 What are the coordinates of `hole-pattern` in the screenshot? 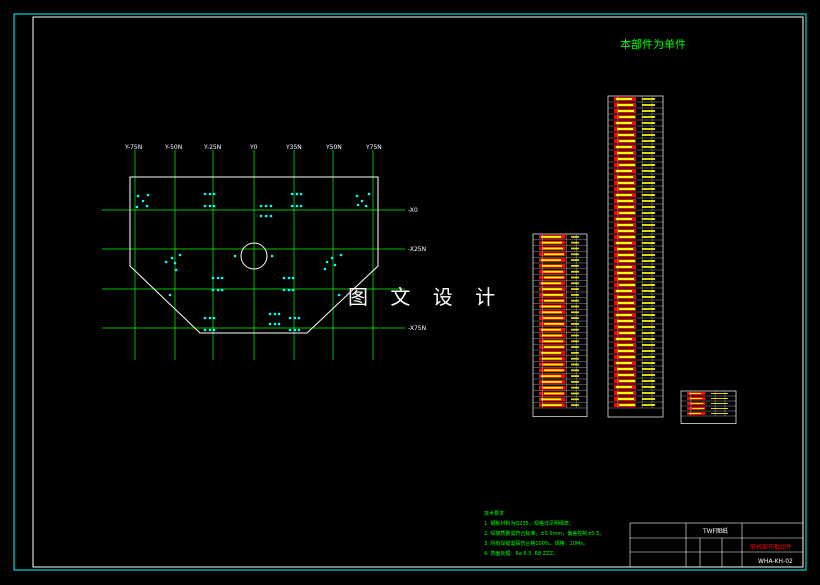 It's located at (253, 262).